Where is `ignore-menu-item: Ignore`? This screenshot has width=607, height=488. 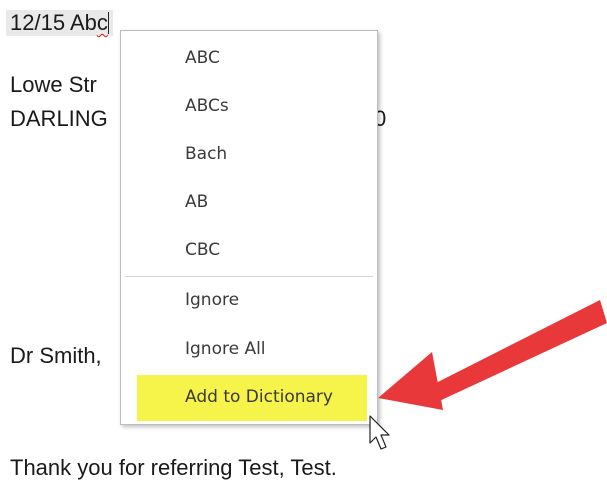 ignore-menu-item: Ignore is located at coordinates (212, 300).